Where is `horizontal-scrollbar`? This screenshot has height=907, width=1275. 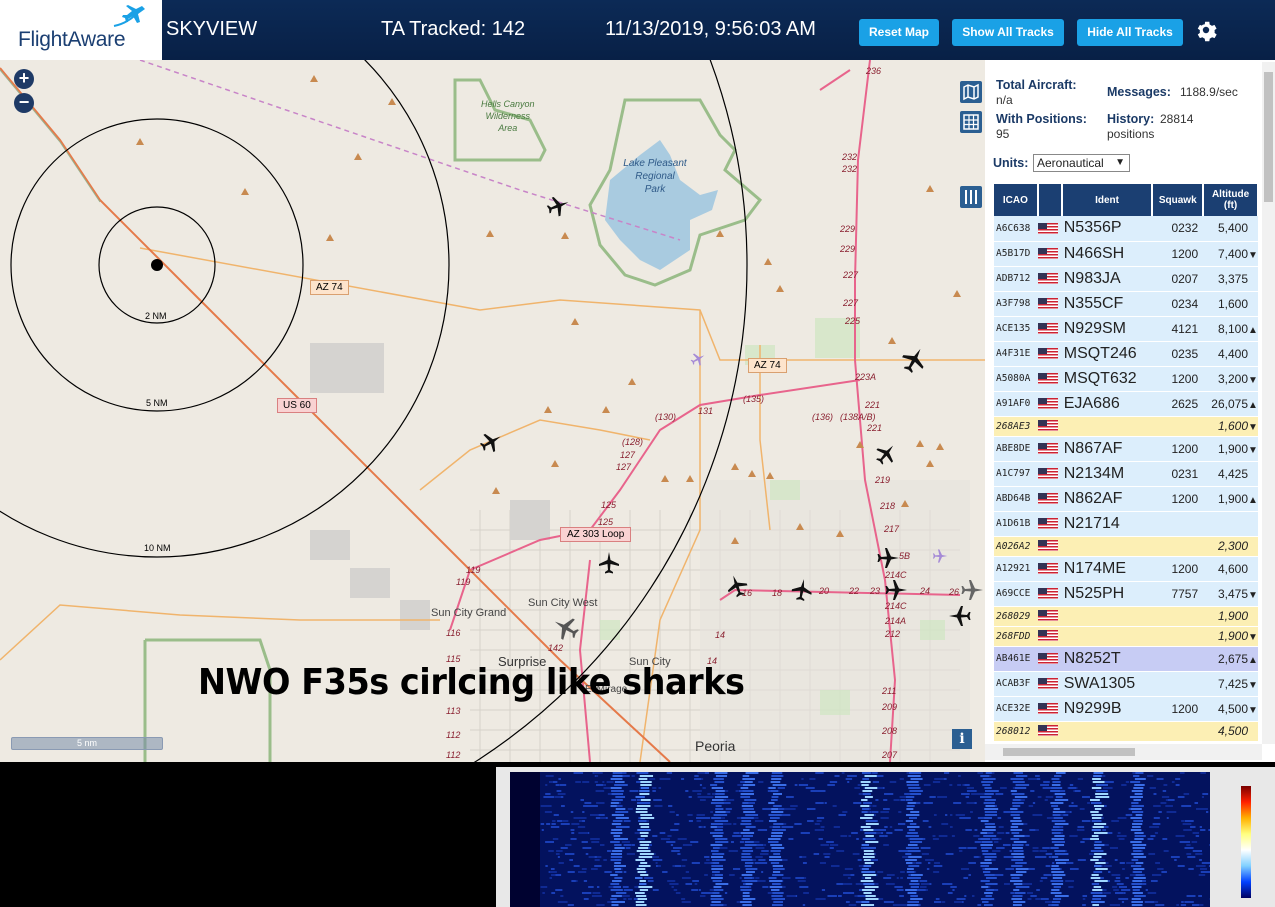 horizontal-scrollbar is located at coordinates (1123, 752).